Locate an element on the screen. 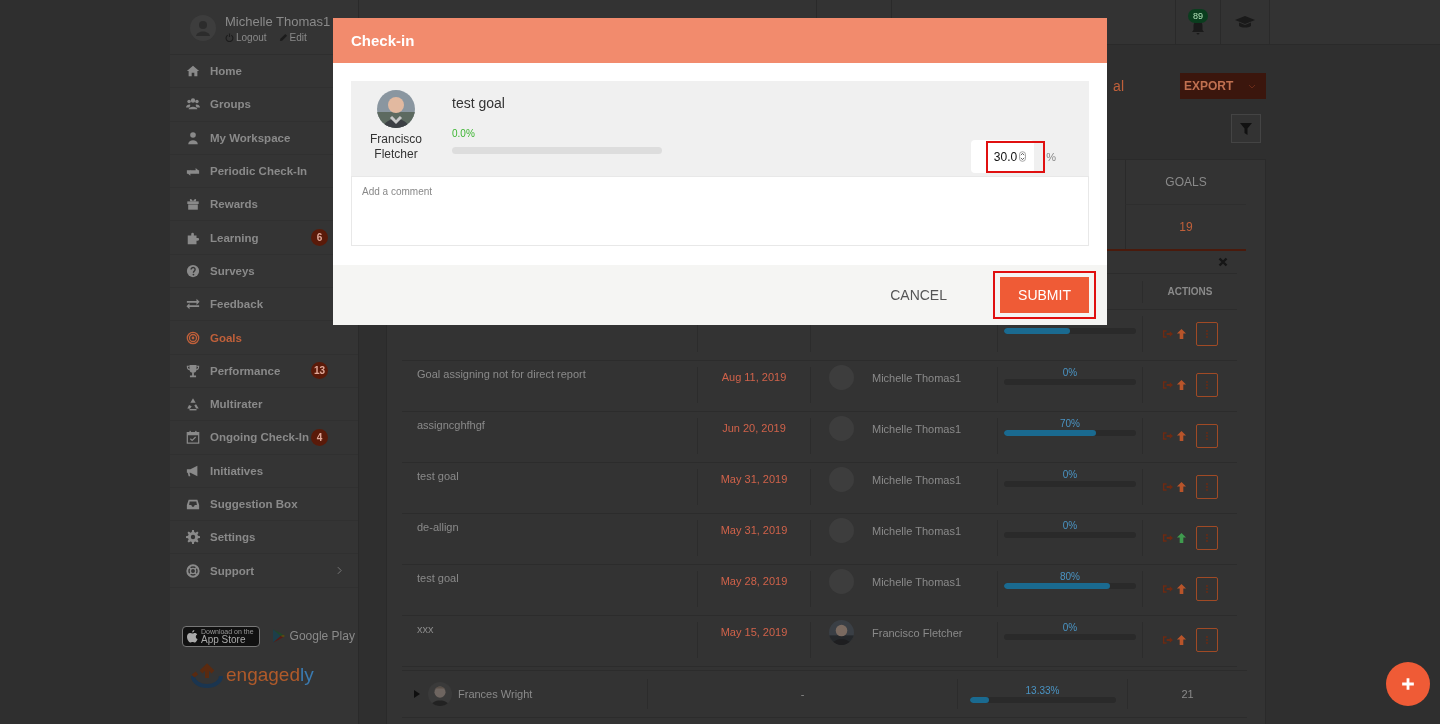 This screenshot has width=1440, height=724. home-icon is located at coordinates (193, 71).